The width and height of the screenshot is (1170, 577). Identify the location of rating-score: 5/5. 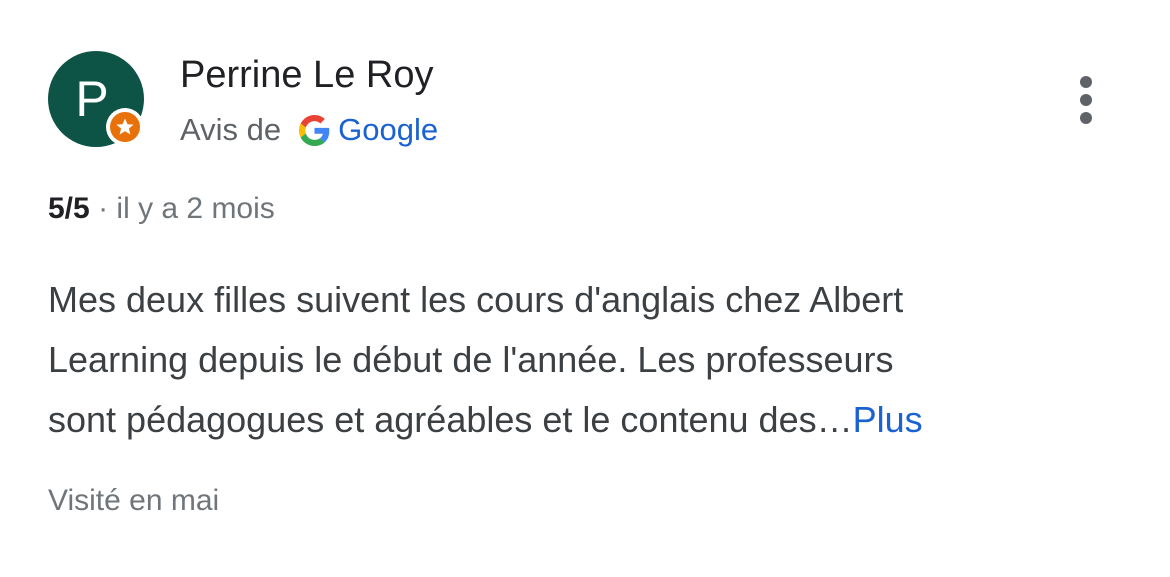
(69, 208).